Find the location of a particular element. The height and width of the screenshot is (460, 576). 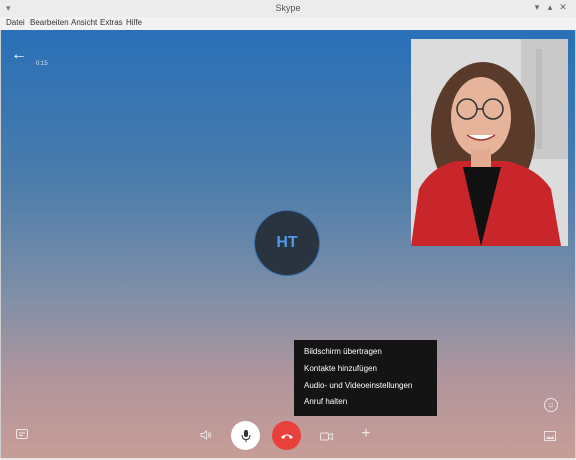

menu-extras: Extras is located at coordinates (111, 22).